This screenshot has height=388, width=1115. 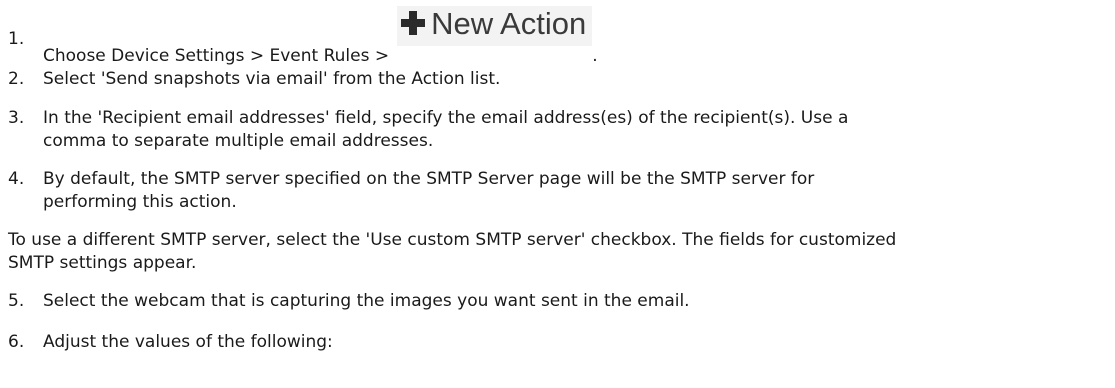 I want to click on step-text-line-2: performing this action., so click(x=140, y=202).